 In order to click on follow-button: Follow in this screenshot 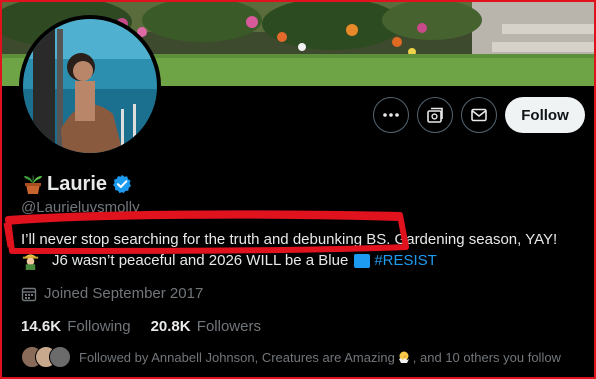, I will do `click(545, 115)`.